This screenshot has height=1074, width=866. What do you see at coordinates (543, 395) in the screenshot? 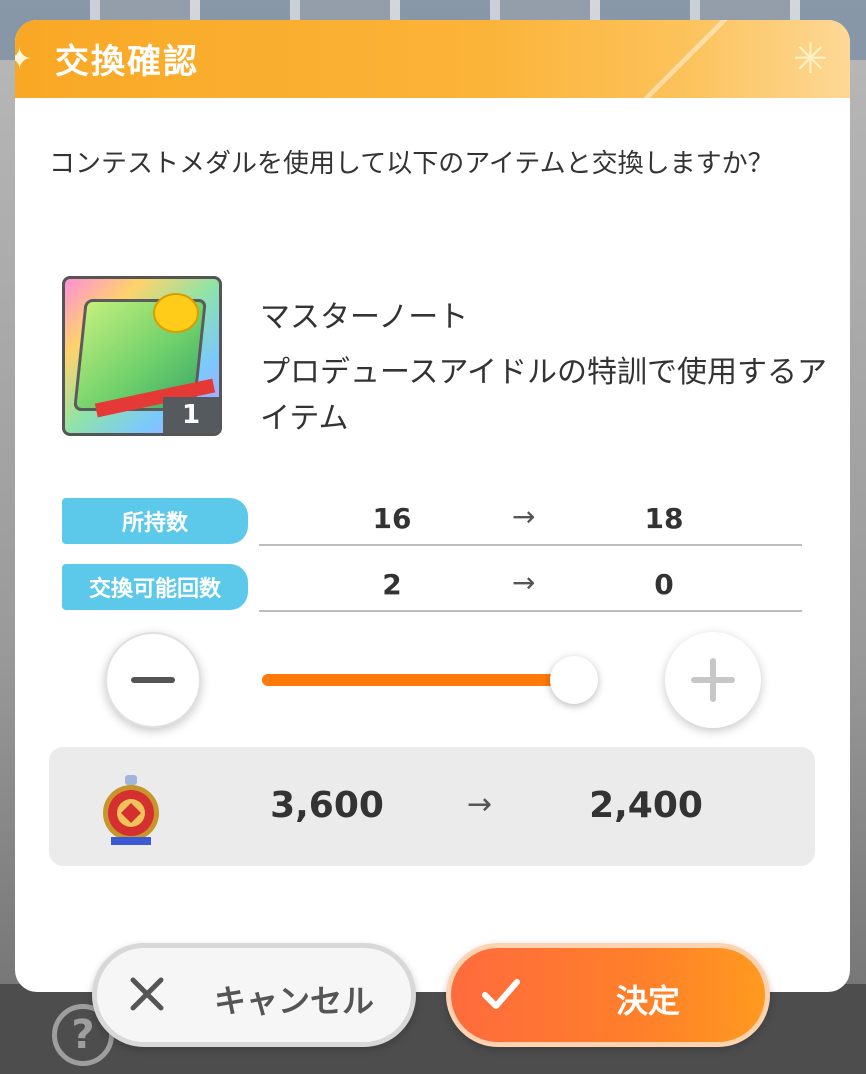
I see `item-description: プロデュースアイドルの特訓で使用するアイテム` at bounding box center [543, 395].